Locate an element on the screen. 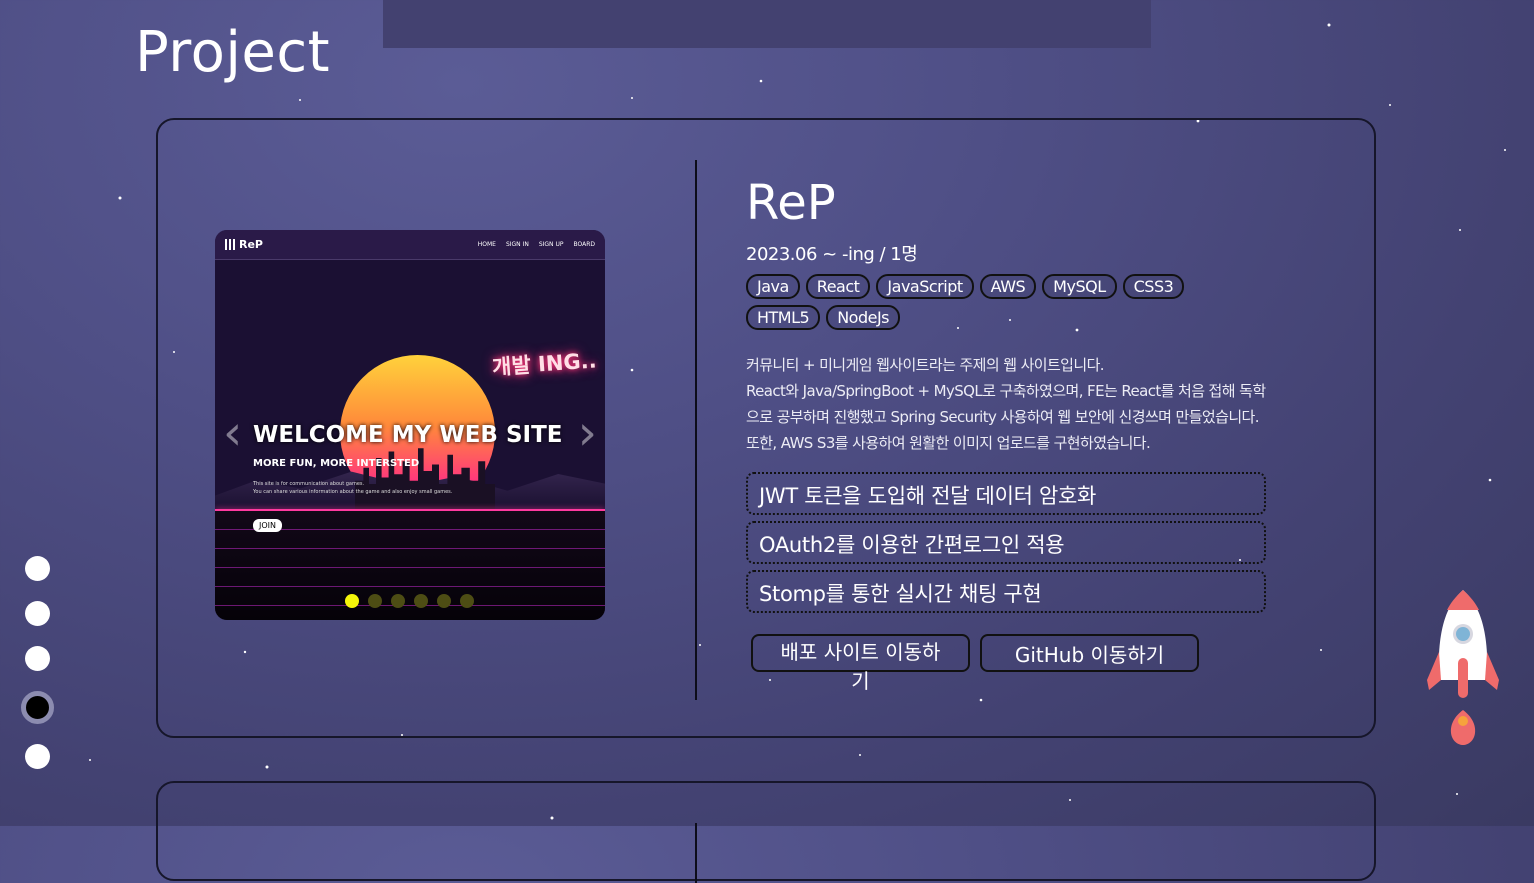 The height and width of the screenshot is (883, 1534). screenshot-nav-link: HOME is located at coordinates (486, 244).